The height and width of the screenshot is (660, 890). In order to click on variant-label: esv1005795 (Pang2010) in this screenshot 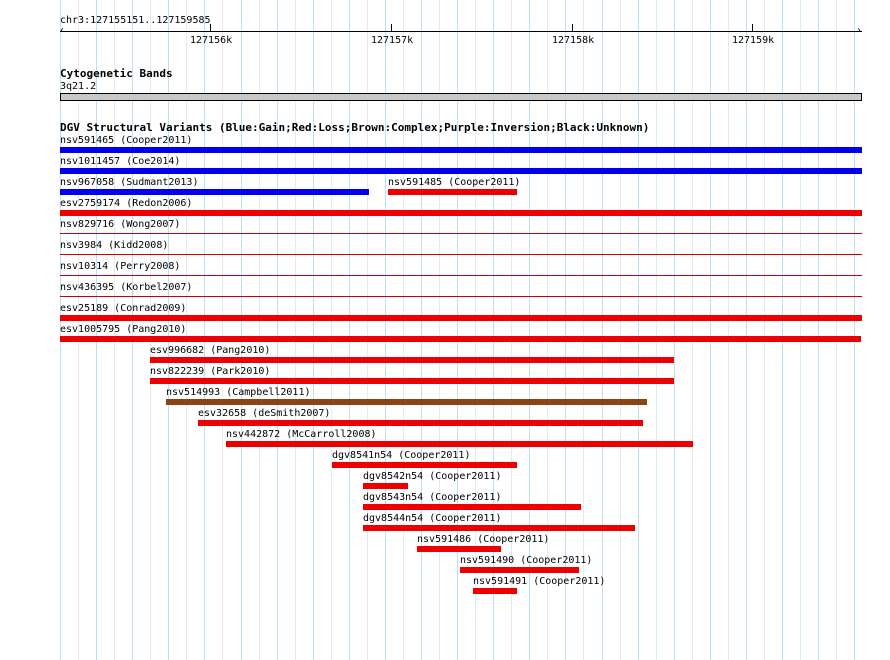, I will do `click(123, 329)`.